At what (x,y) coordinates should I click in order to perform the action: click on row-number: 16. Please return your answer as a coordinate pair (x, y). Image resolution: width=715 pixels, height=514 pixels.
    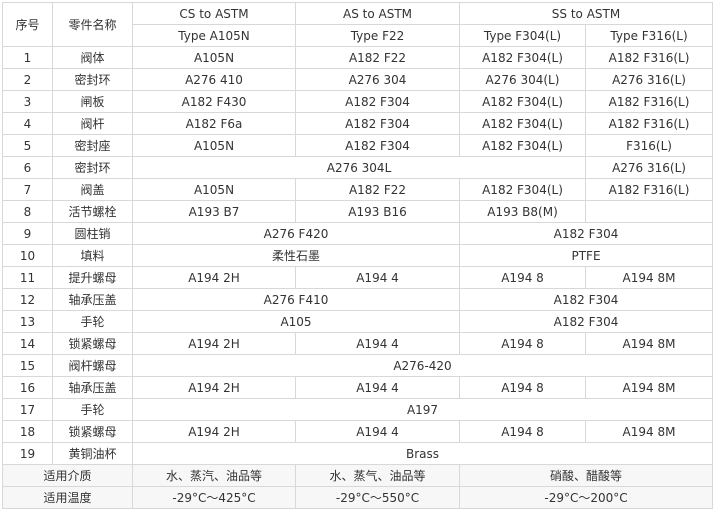
    Looking at the image, I should click on (27, 387).